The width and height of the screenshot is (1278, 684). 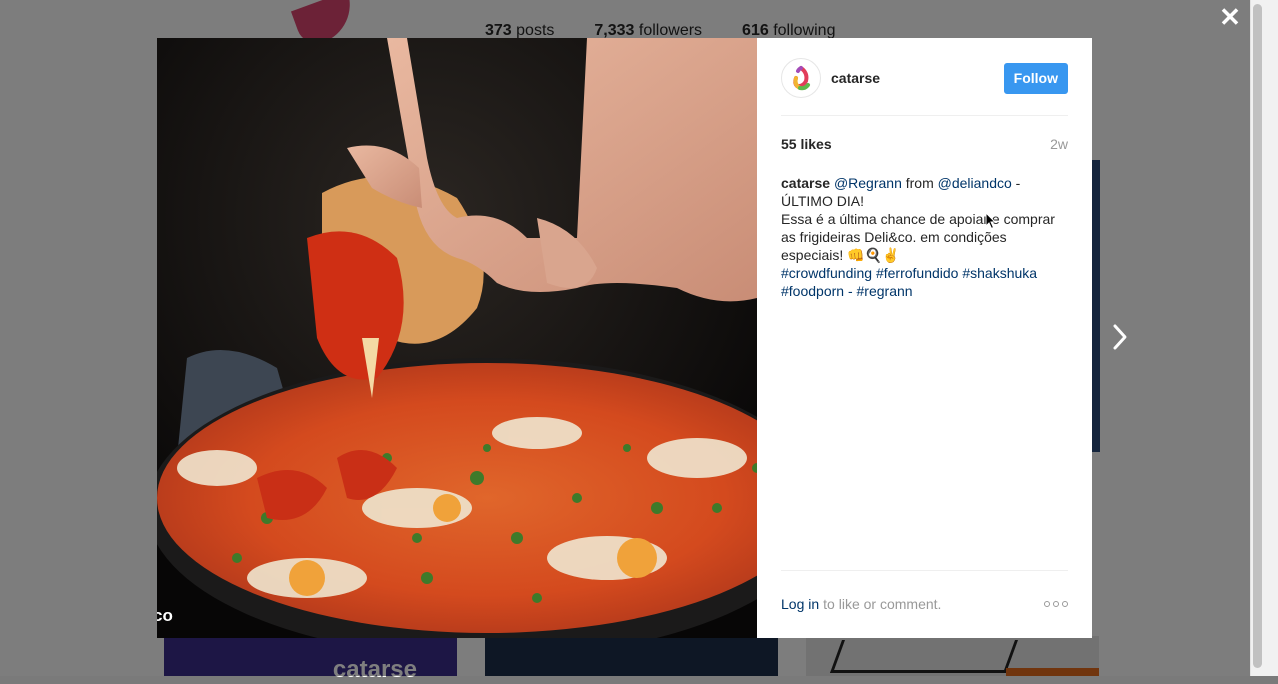 What do you see at coordinates (826, 273) in the screenshot?
I see `hashtag-link: #crowdfunding` at bounding box center [826, 273].